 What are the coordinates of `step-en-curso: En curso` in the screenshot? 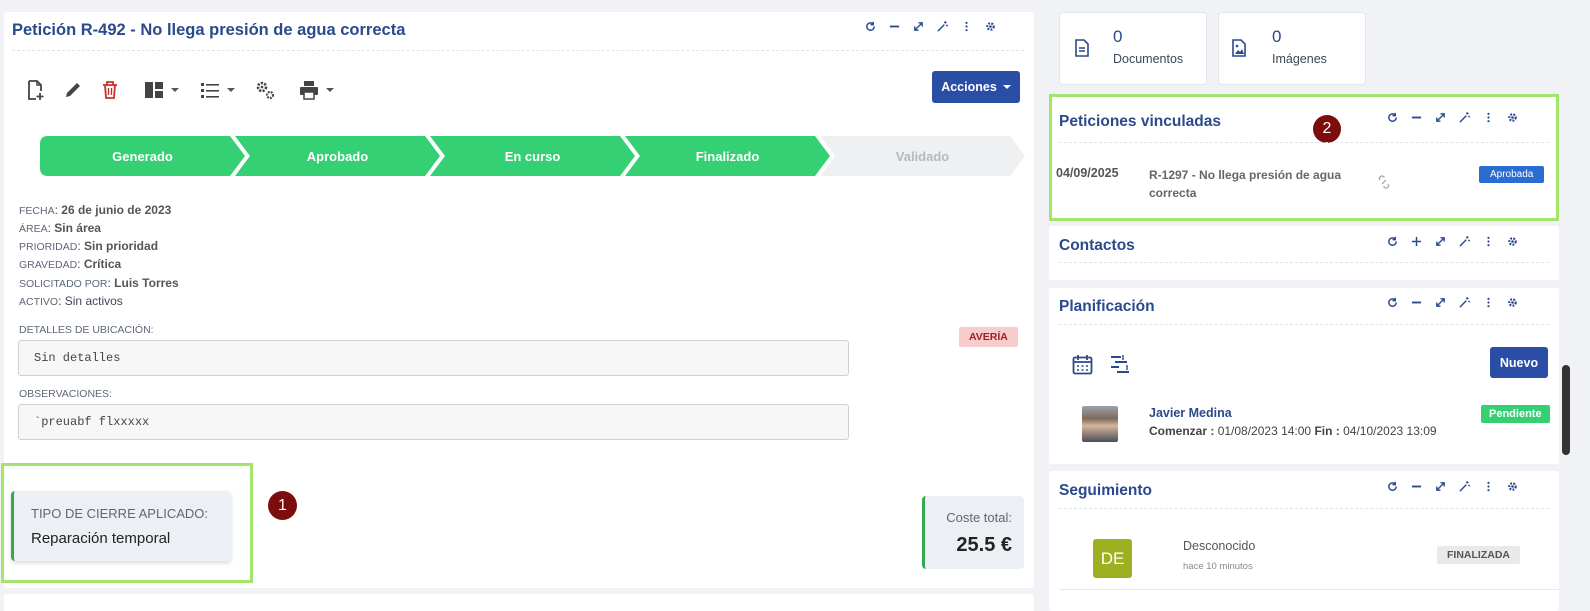 It's located at (532, 156).